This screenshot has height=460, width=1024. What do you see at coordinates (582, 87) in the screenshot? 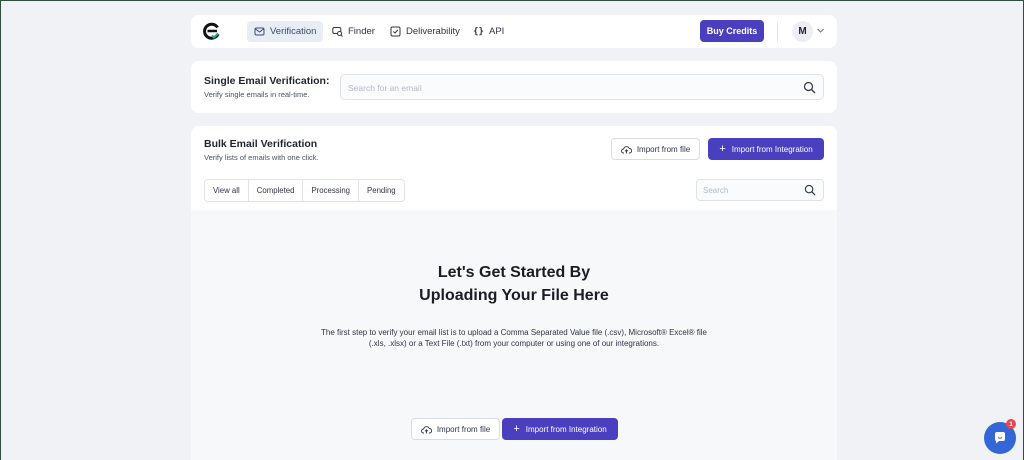
I see `email-search-input: Search for an email` at bounding box center [582, 87].